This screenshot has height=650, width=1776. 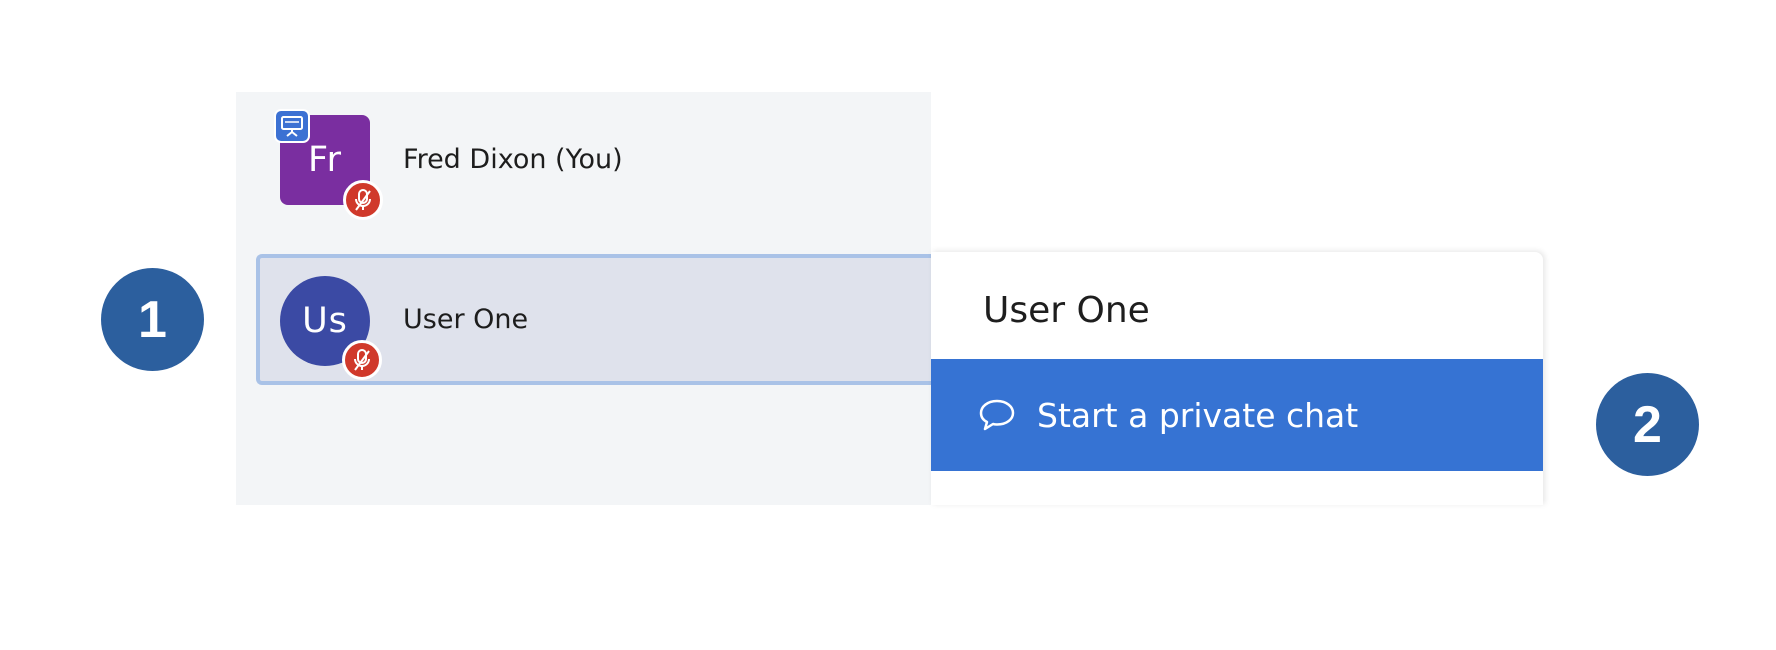 I want to click on presentation-icon, so click(x=292, y=126).